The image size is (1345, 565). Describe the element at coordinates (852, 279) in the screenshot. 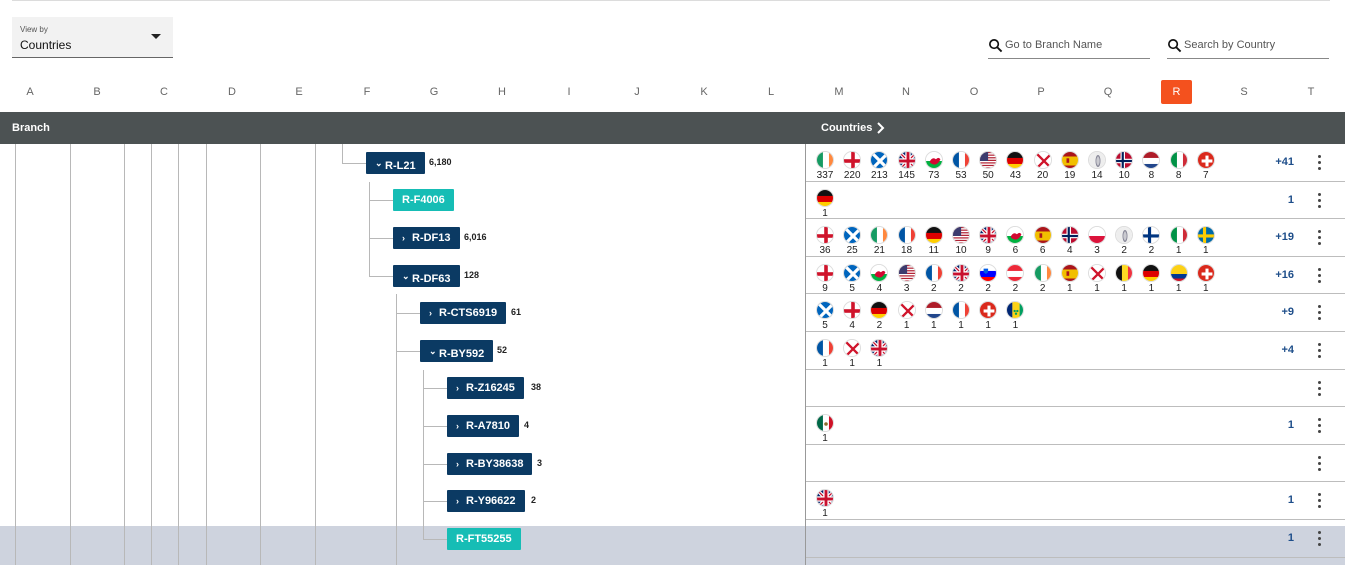

I see `country-entry: 5` at that location.